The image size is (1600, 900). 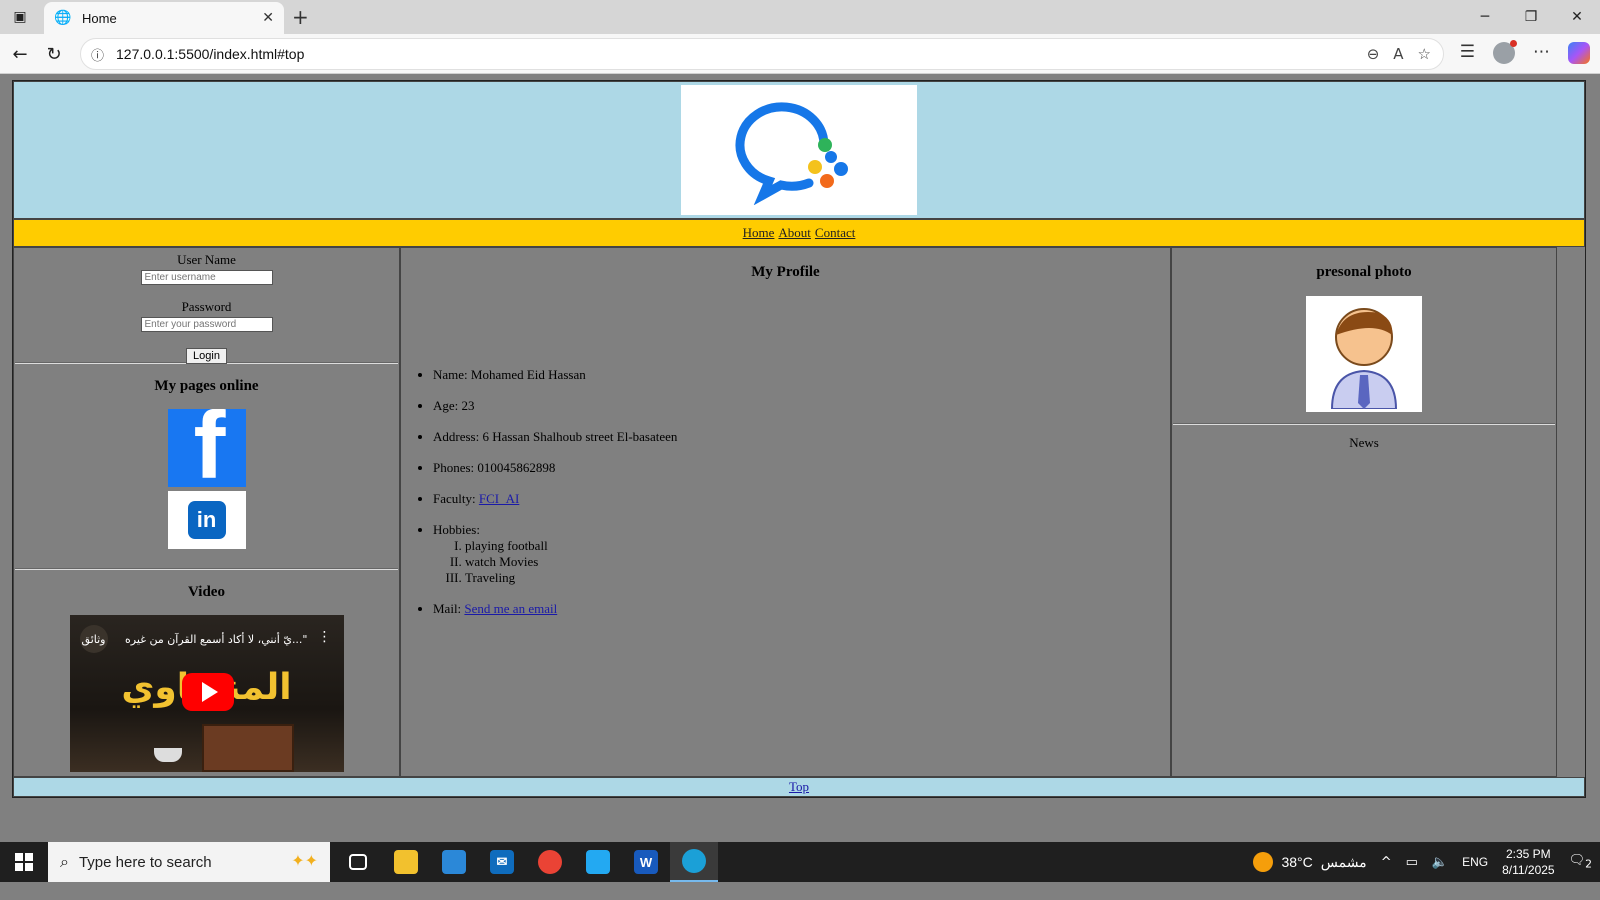 What do you see at coordinates (145, 862) in the screenshot?
I see `taskbar-search-placeholder: Type here to search` at bounding box center [145, 862].